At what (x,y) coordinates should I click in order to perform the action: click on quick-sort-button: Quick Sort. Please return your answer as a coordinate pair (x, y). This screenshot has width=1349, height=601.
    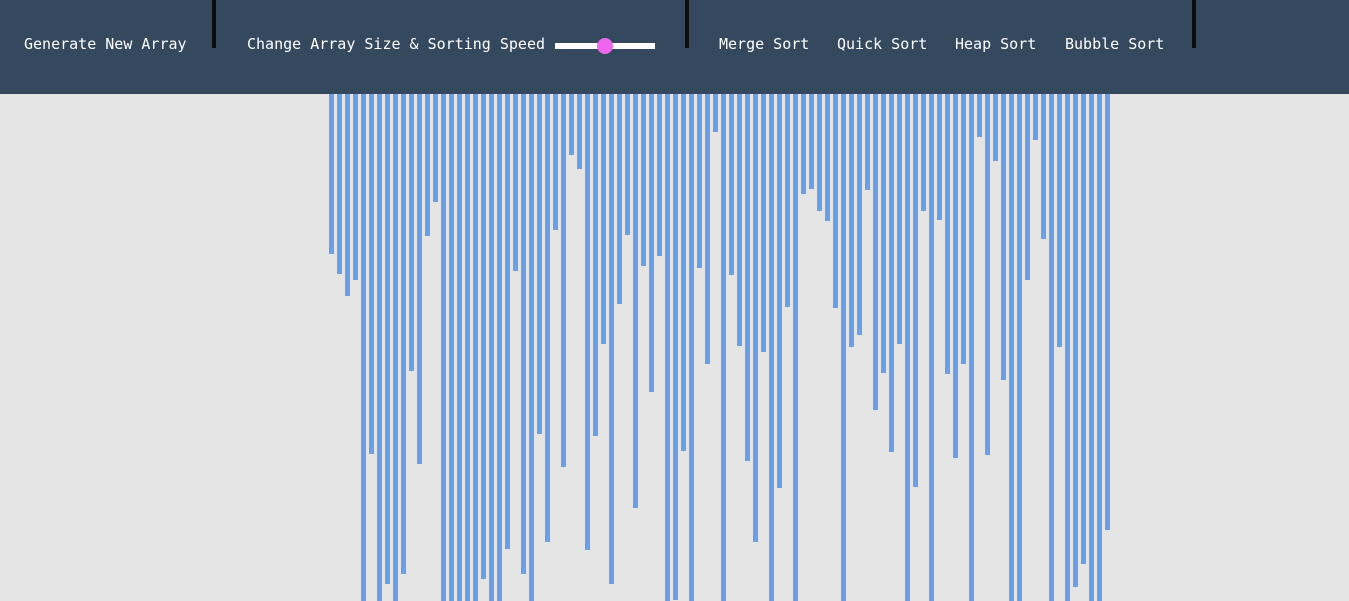
    Looking at the image, I should click on (882, 44).